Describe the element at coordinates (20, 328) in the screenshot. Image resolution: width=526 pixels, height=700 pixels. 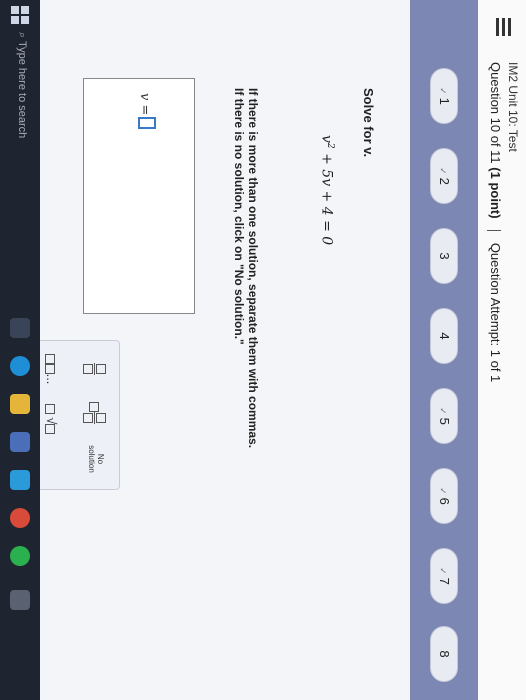
I see `task-view-icon` at that location.